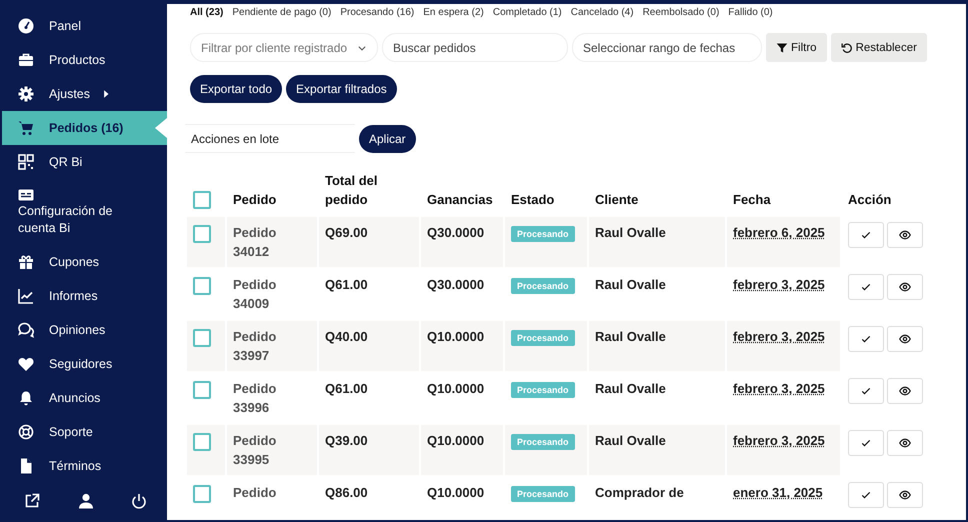  What do you see at coordinates (796, 47) in the screenshot?
I see `filter-button: Filtro` at bounding box center [796, 47].